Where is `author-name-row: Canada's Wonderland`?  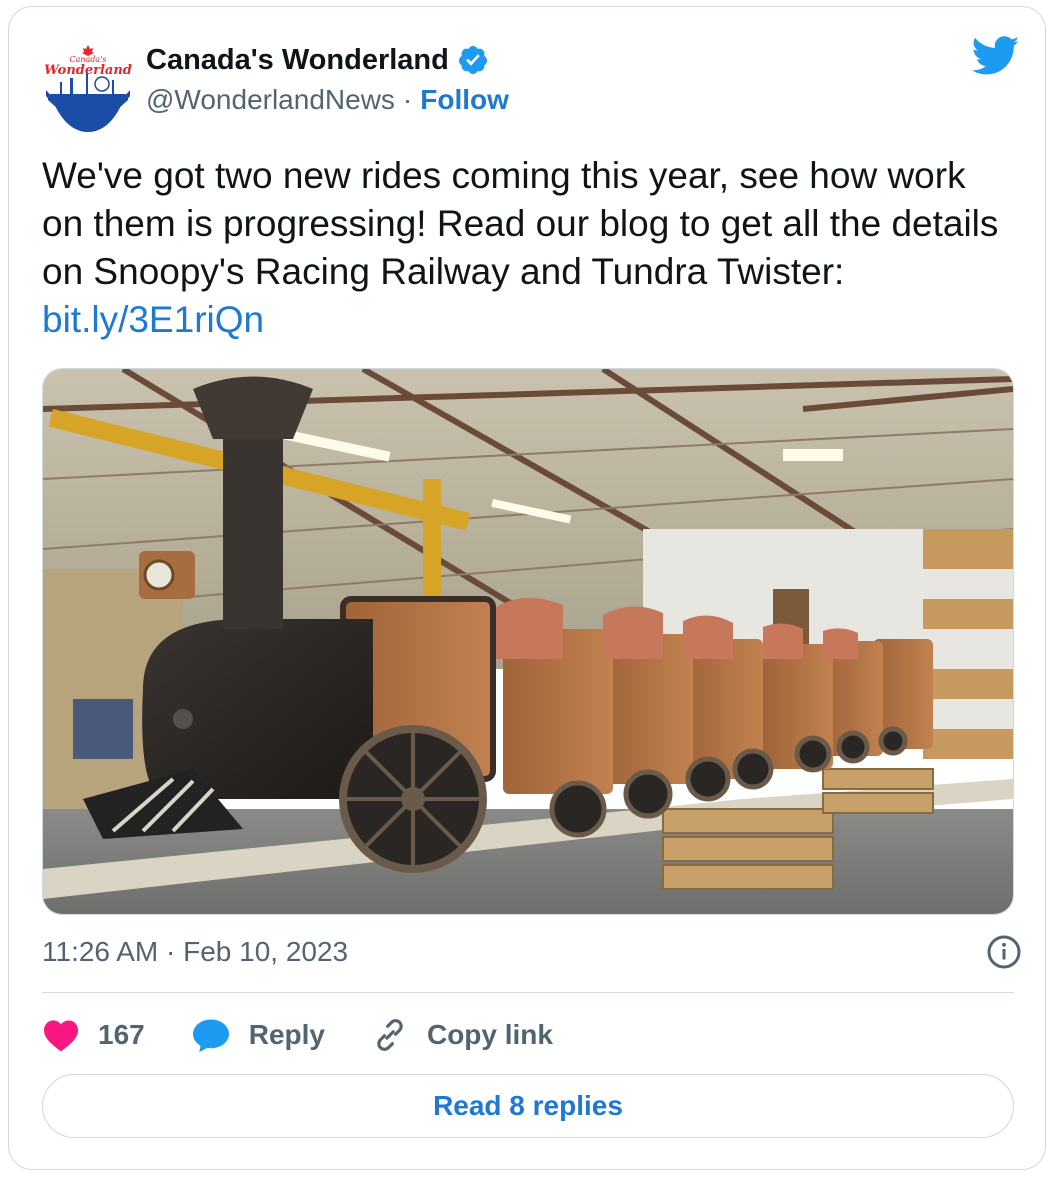
author-name-row: Canada's Wonderland is located at coordinates (317, 60).